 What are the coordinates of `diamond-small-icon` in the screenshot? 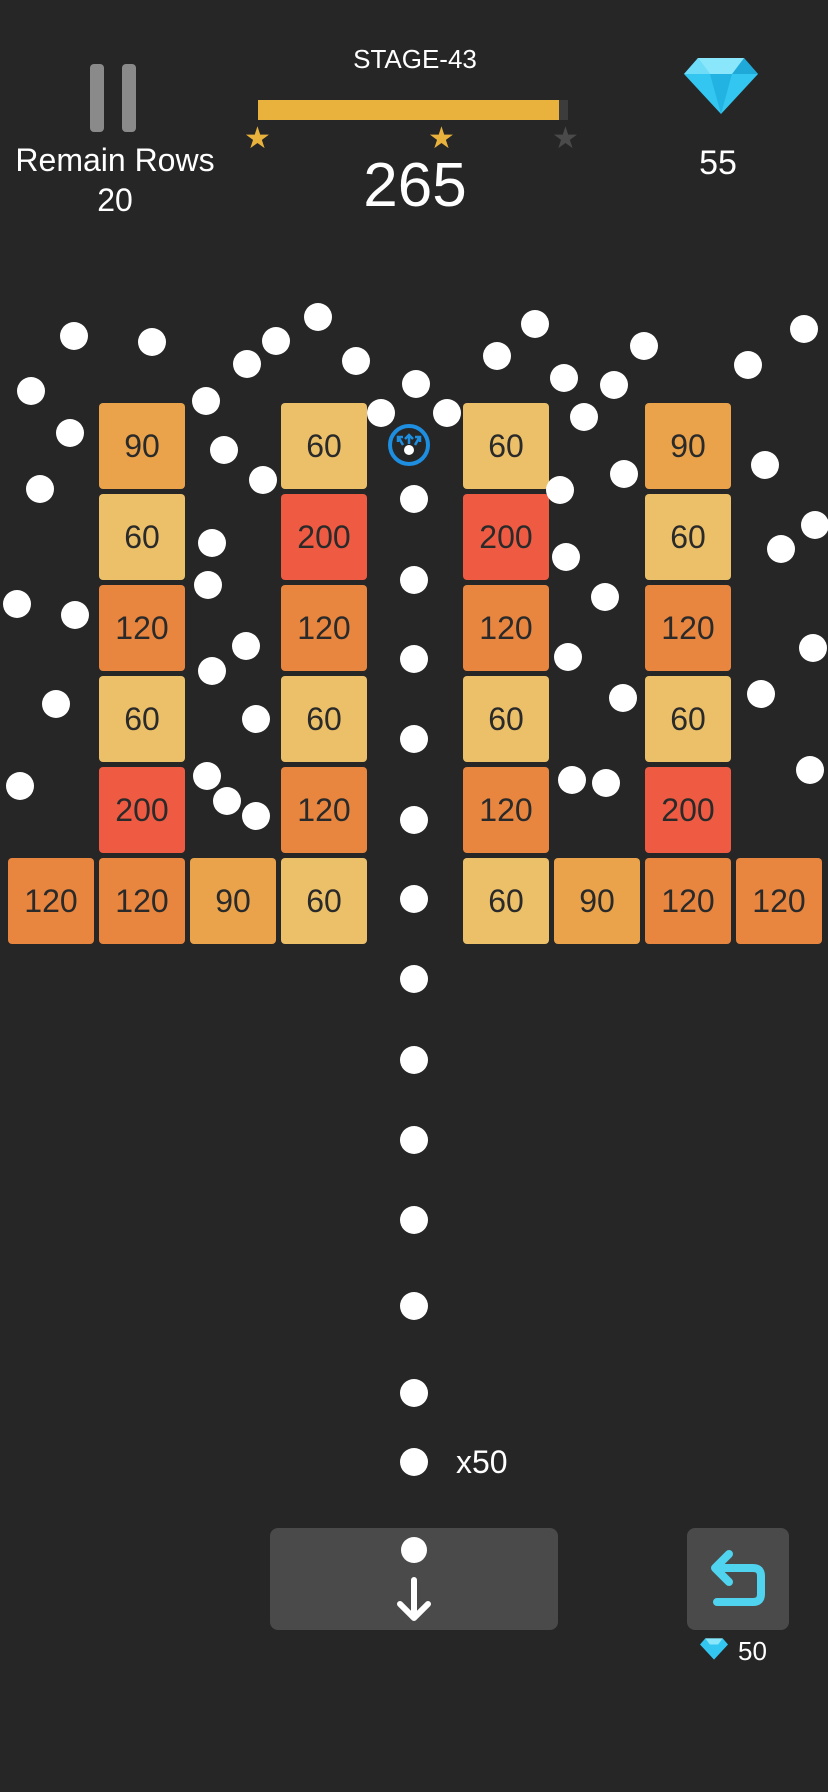 It's located at (714, 1649).